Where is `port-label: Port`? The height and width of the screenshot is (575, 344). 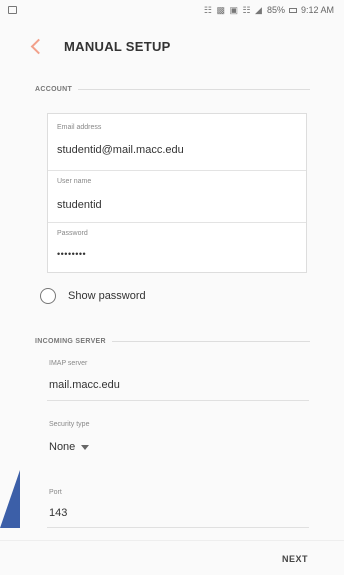 port-label: Port is located at coordinates (55, 492).